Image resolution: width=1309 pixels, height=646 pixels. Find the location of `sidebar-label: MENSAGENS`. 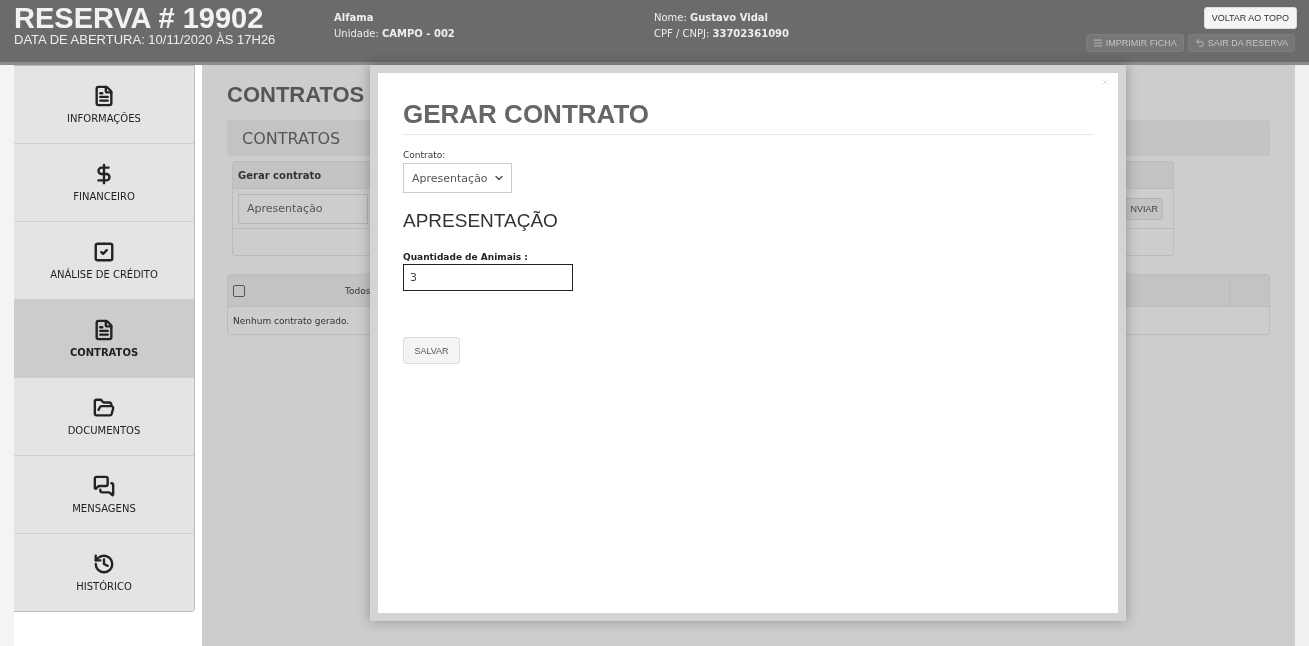

sidebar-label: MENSAGENS is located at coordinates (104, 508).